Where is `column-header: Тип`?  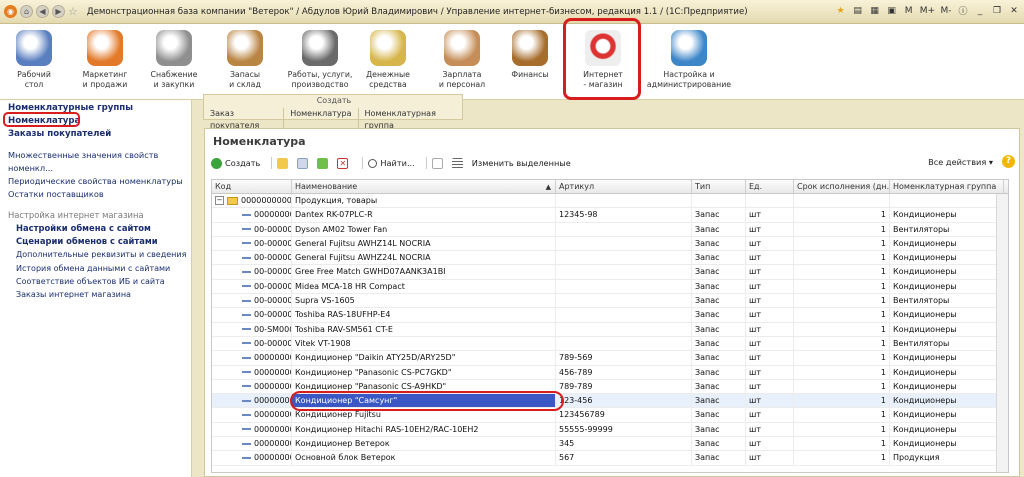
column-header: Тип is located at coordinates (719, 186).